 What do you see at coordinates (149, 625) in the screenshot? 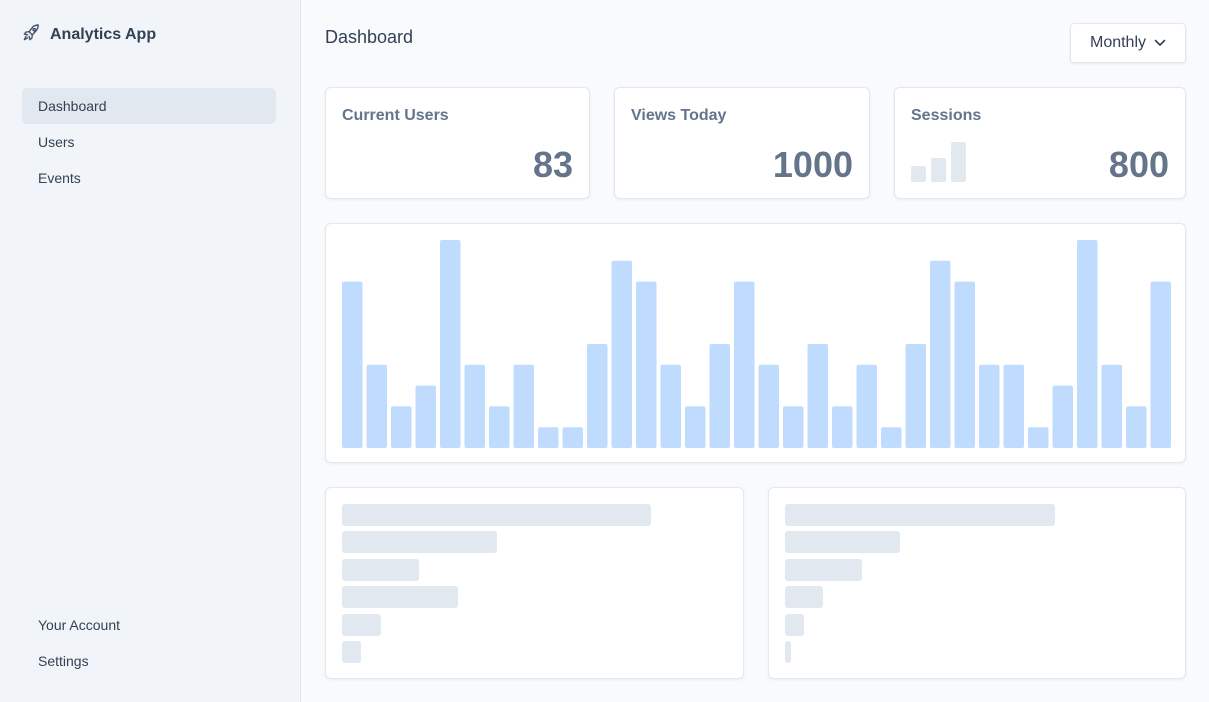
I see `sidebar-item-your-account: Your Account` at bounding box center [149, 625].